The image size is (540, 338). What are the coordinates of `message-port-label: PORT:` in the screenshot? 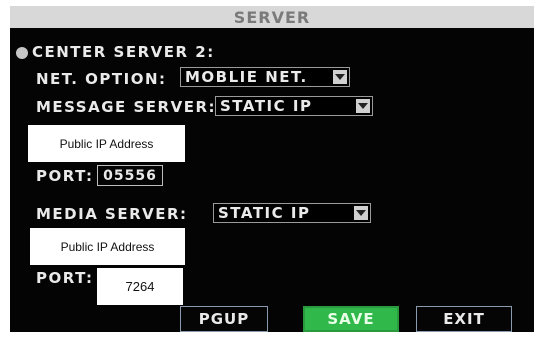 It's located at (65, 176).